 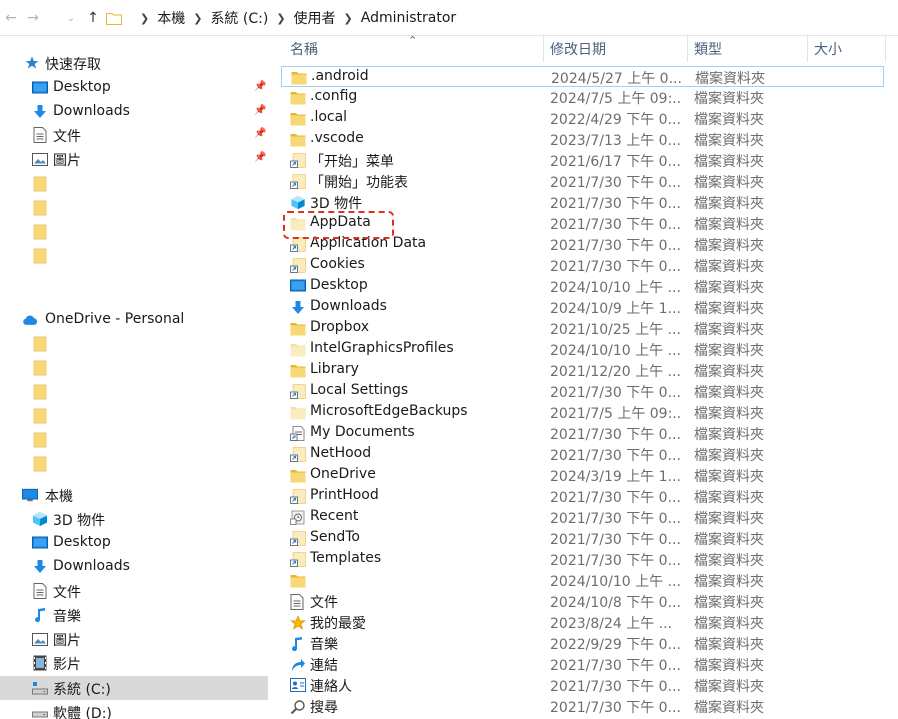 What do you see at coordinates (134, 63) in the screenshot?
I see `sidebar-item-quick-access: 快速存取` at bounding box center [134, 63].